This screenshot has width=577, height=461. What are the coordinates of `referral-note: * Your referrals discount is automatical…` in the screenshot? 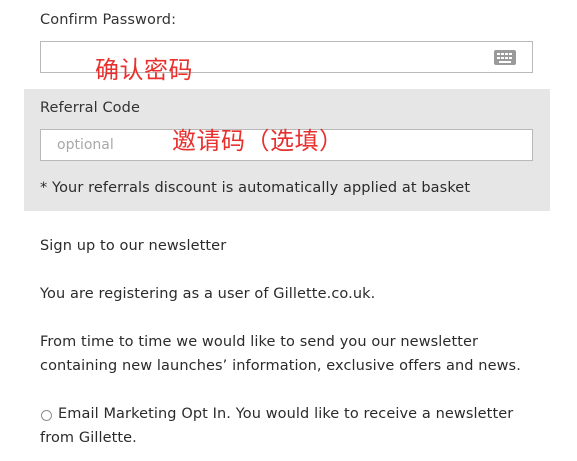 It's located at (255, 188).